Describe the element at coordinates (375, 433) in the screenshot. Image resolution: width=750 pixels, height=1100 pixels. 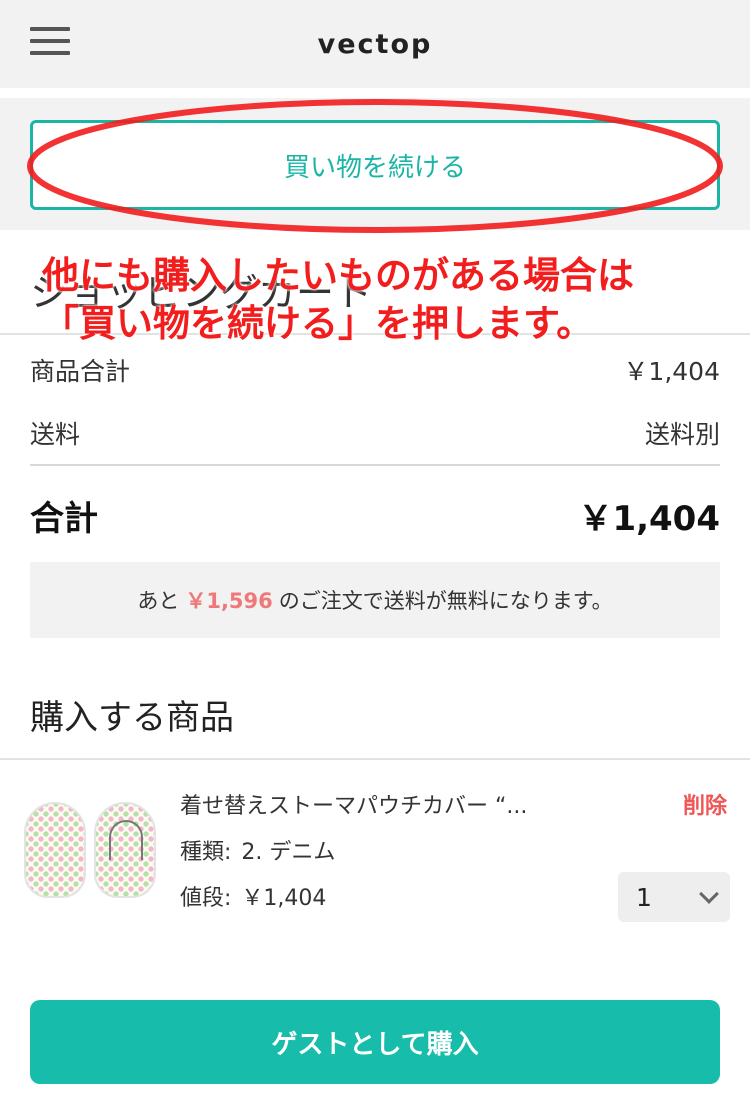
I see `shipping-row: 送料 送料別` at that location.